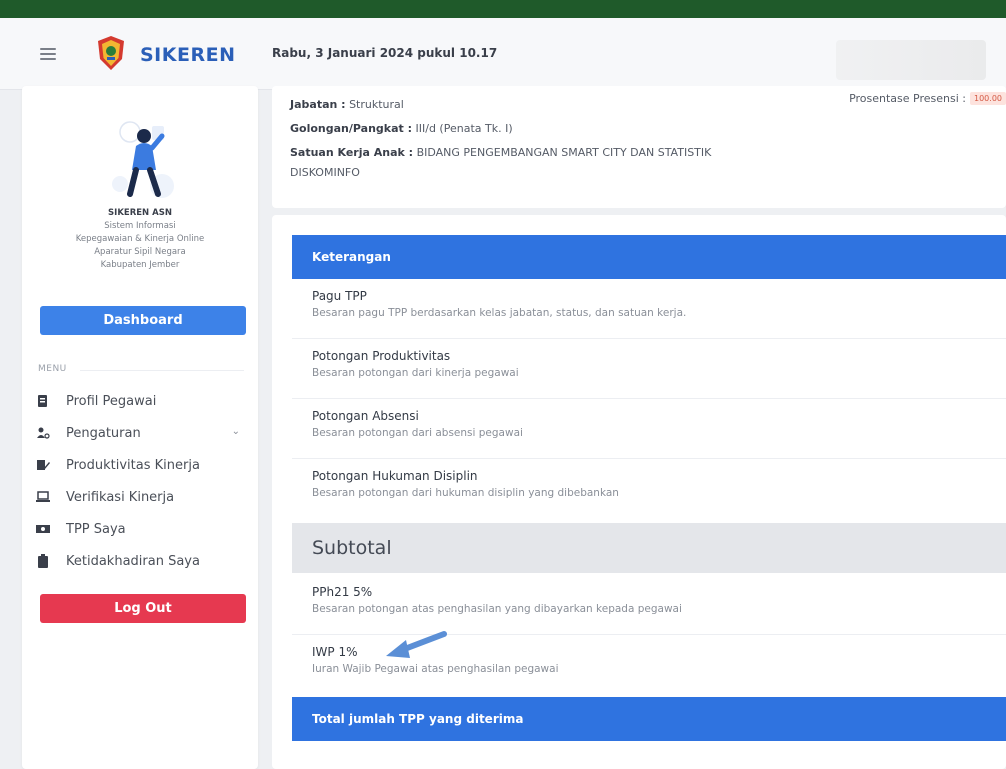 This screenshot has height=769, width=1006. I want to click on golongan-line: Golongan/Pangkat : III/d (Penata Tk. I), so click(401, 128).